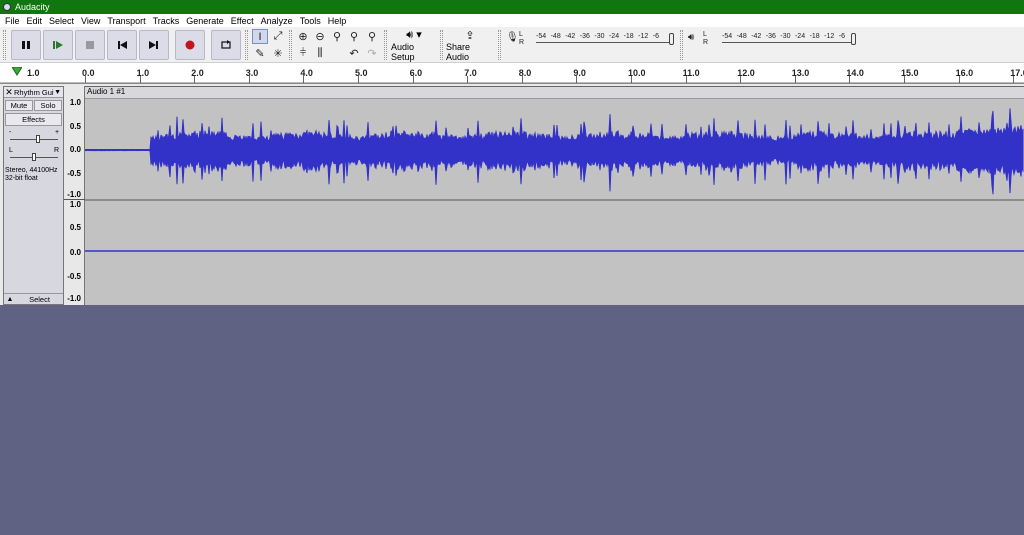 This screenshot has height=535, width=1024. Describe the element at coordinates (61, 21) in the screenshot. I see `menu-select: Select` at that location.